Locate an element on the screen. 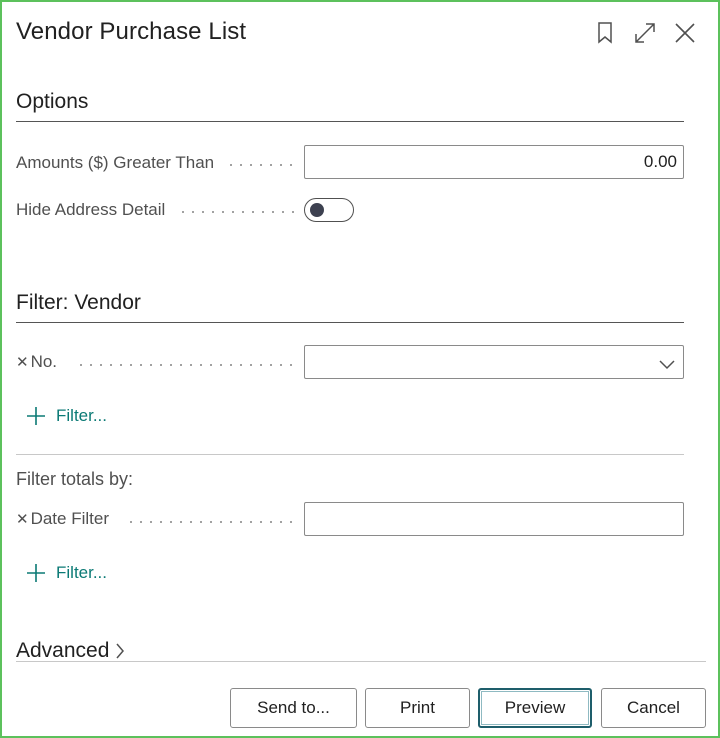  chevron-right-icon is located at coordinates (120, 651).